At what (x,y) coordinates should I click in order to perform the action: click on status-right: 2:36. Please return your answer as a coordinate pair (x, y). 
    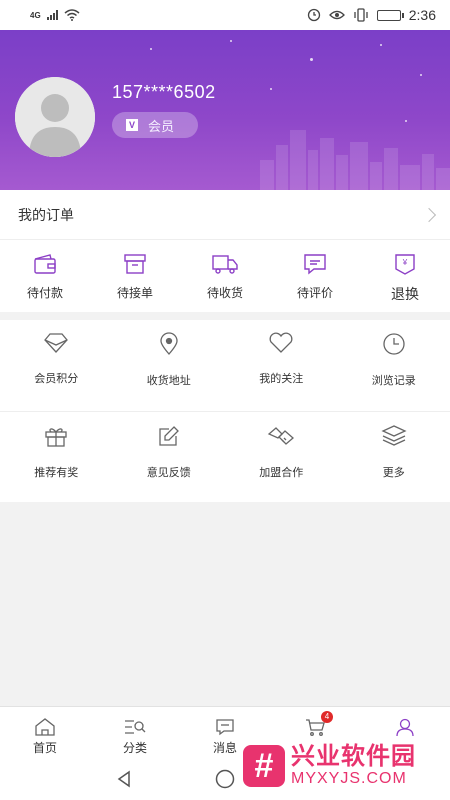
    Looking at the image, I should click on (371, 15).